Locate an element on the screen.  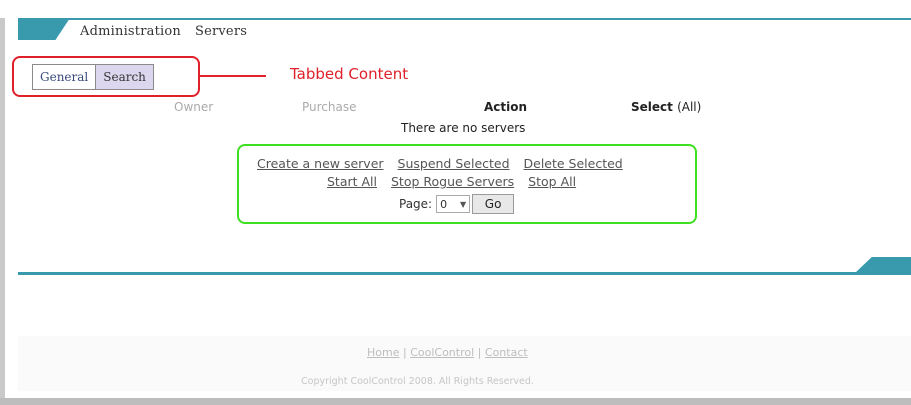
pagination-row: Page: 0 ▼ Go is located at coordinates (457, 204).